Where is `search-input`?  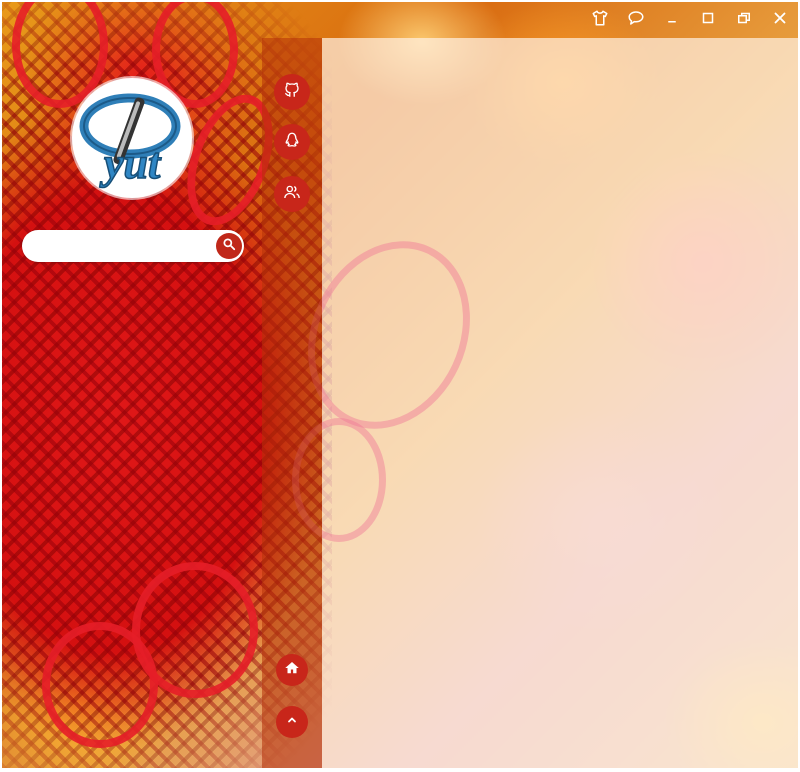
search-input is located at coordinates (126, 247).